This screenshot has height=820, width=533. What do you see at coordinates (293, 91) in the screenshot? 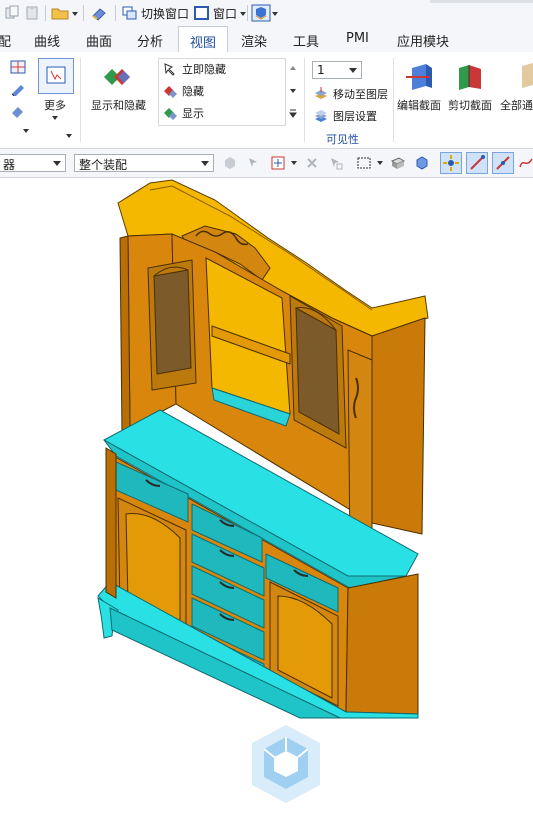
I see `scroll-down-icon` at bounding box center [293, 91].